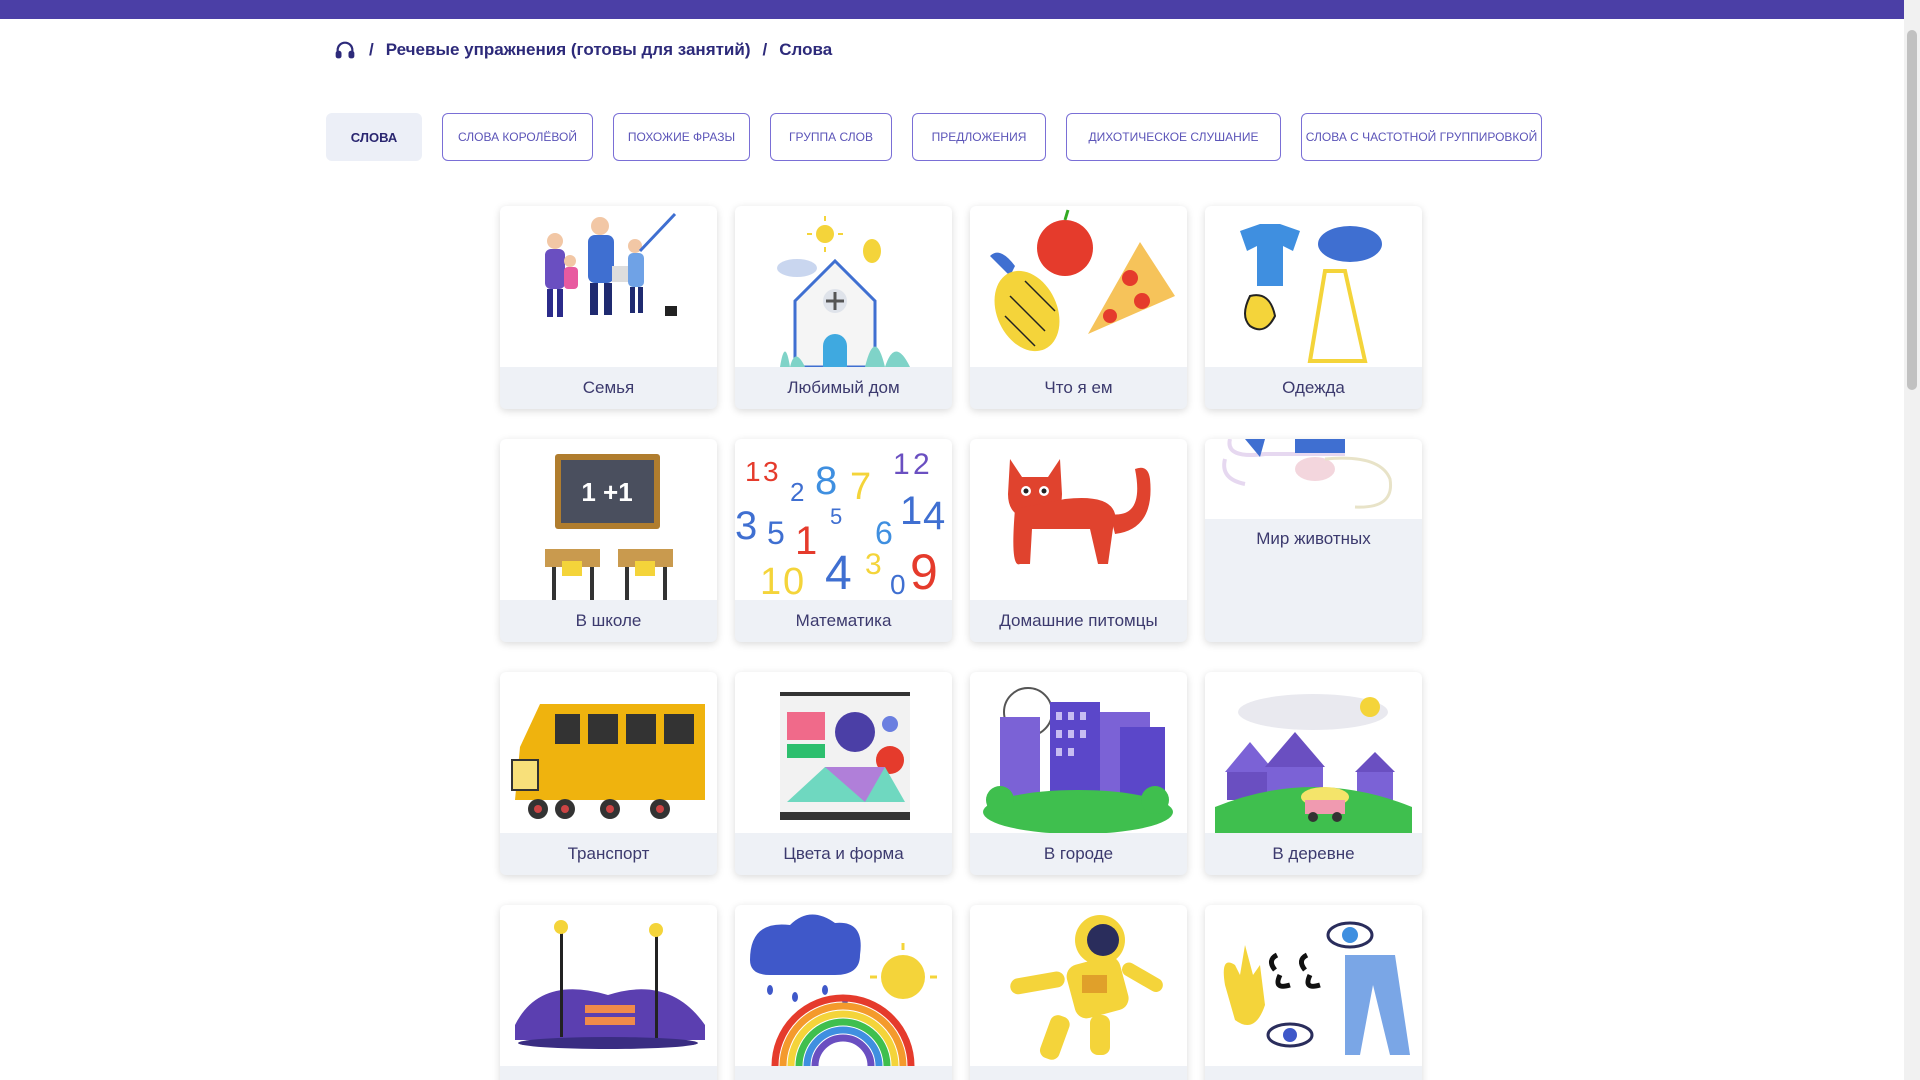  I want to click on tab-sentences: ПРЕДЛОЖЕНИЯ, so click(979, 137).